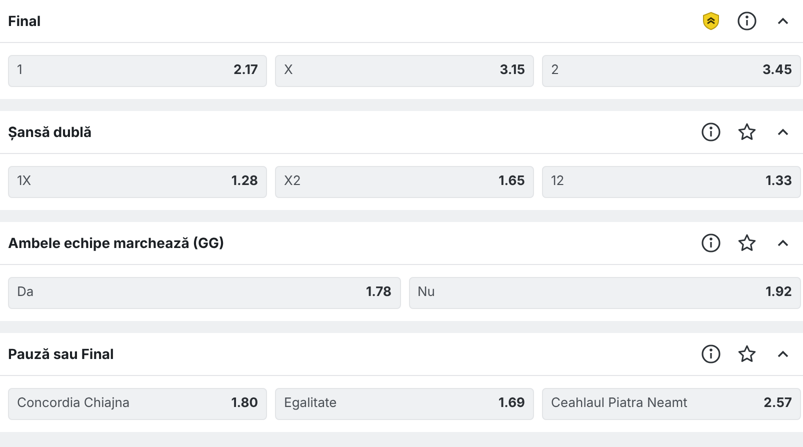  I want to click on market-title: Final, so click(25, 22).